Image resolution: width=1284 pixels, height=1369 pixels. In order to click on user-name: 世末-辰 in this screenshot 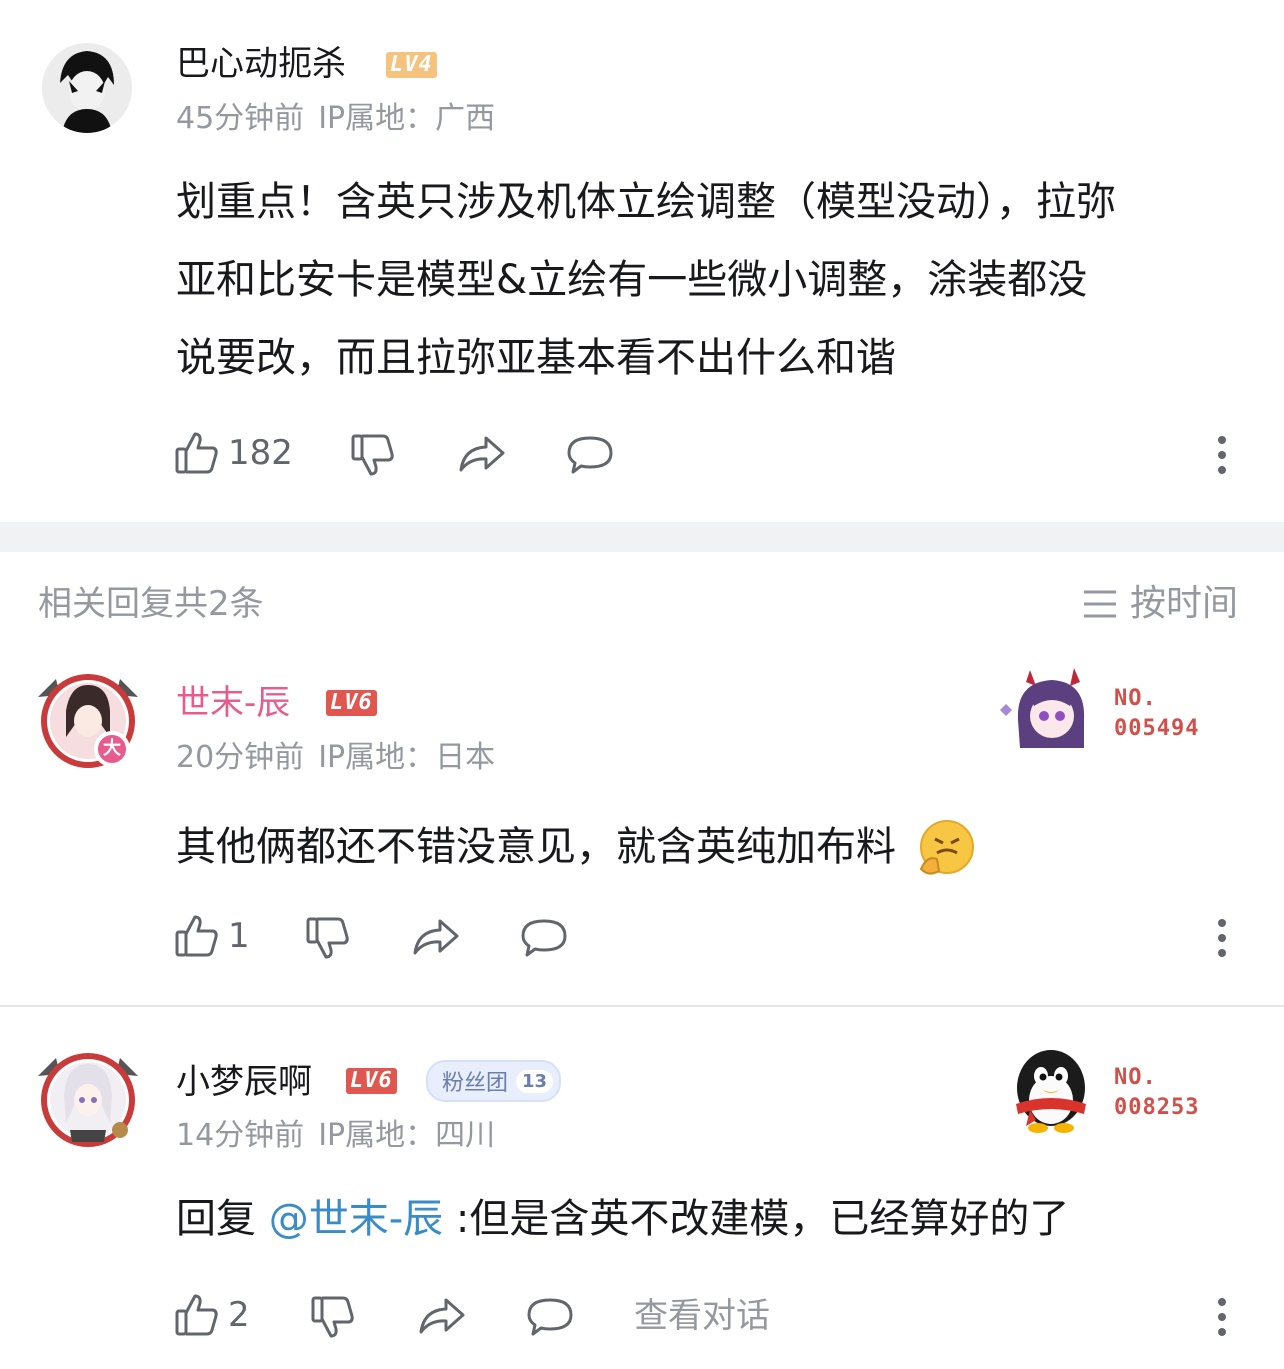, I will do `click(233, 703)`.